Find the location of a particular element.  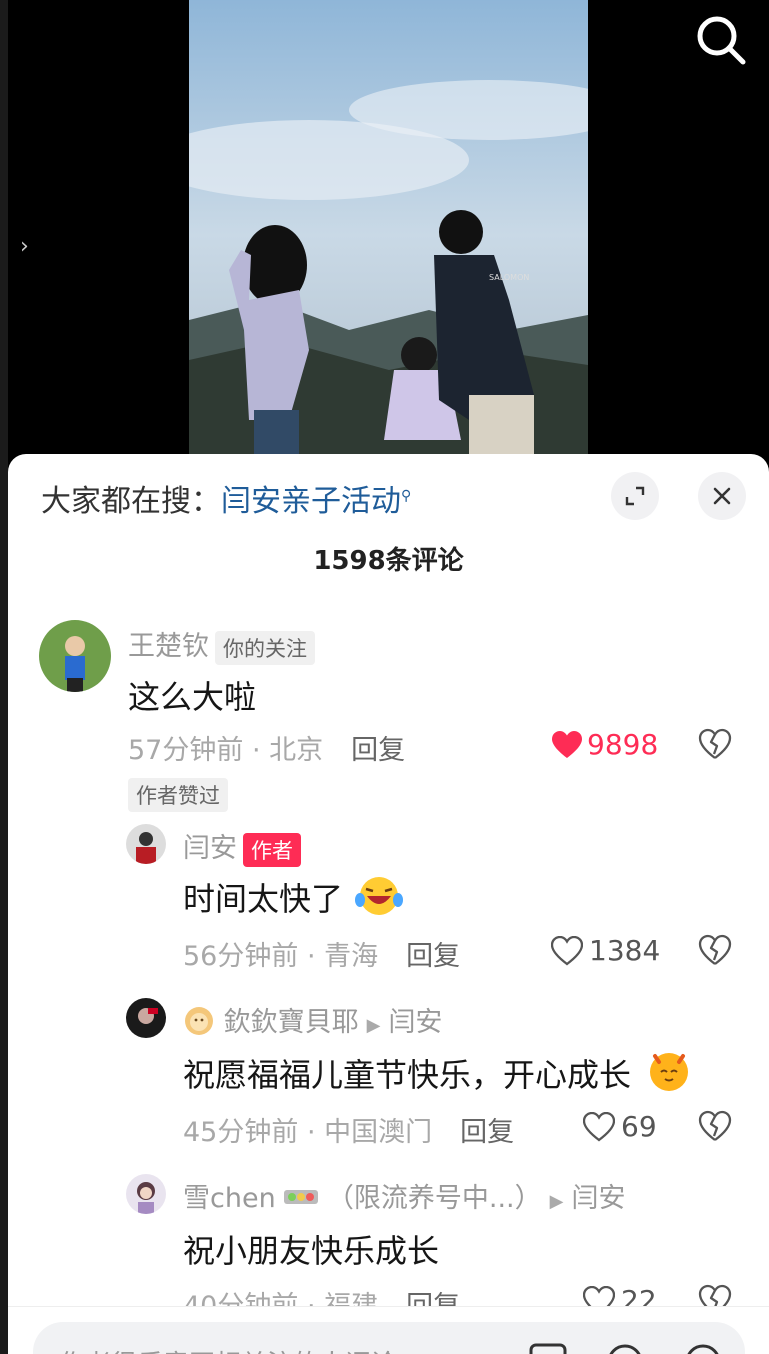

comment-item: 王楚钦 你的关注 这么大啦 57分钟前 · 北京 回复 9898 作者赞过 is located at coordinates (388, 718).